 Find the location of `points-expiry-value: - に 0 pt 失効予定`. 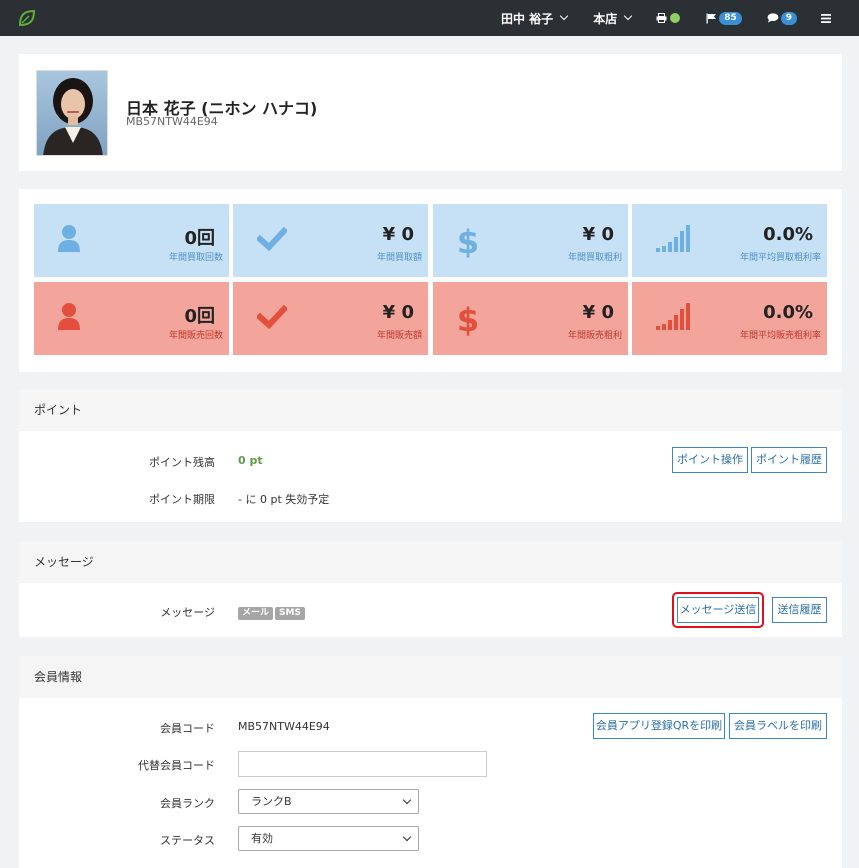

points-expiry-value: - に 0 pt 失効予定 is located at coordinates (284, 499).